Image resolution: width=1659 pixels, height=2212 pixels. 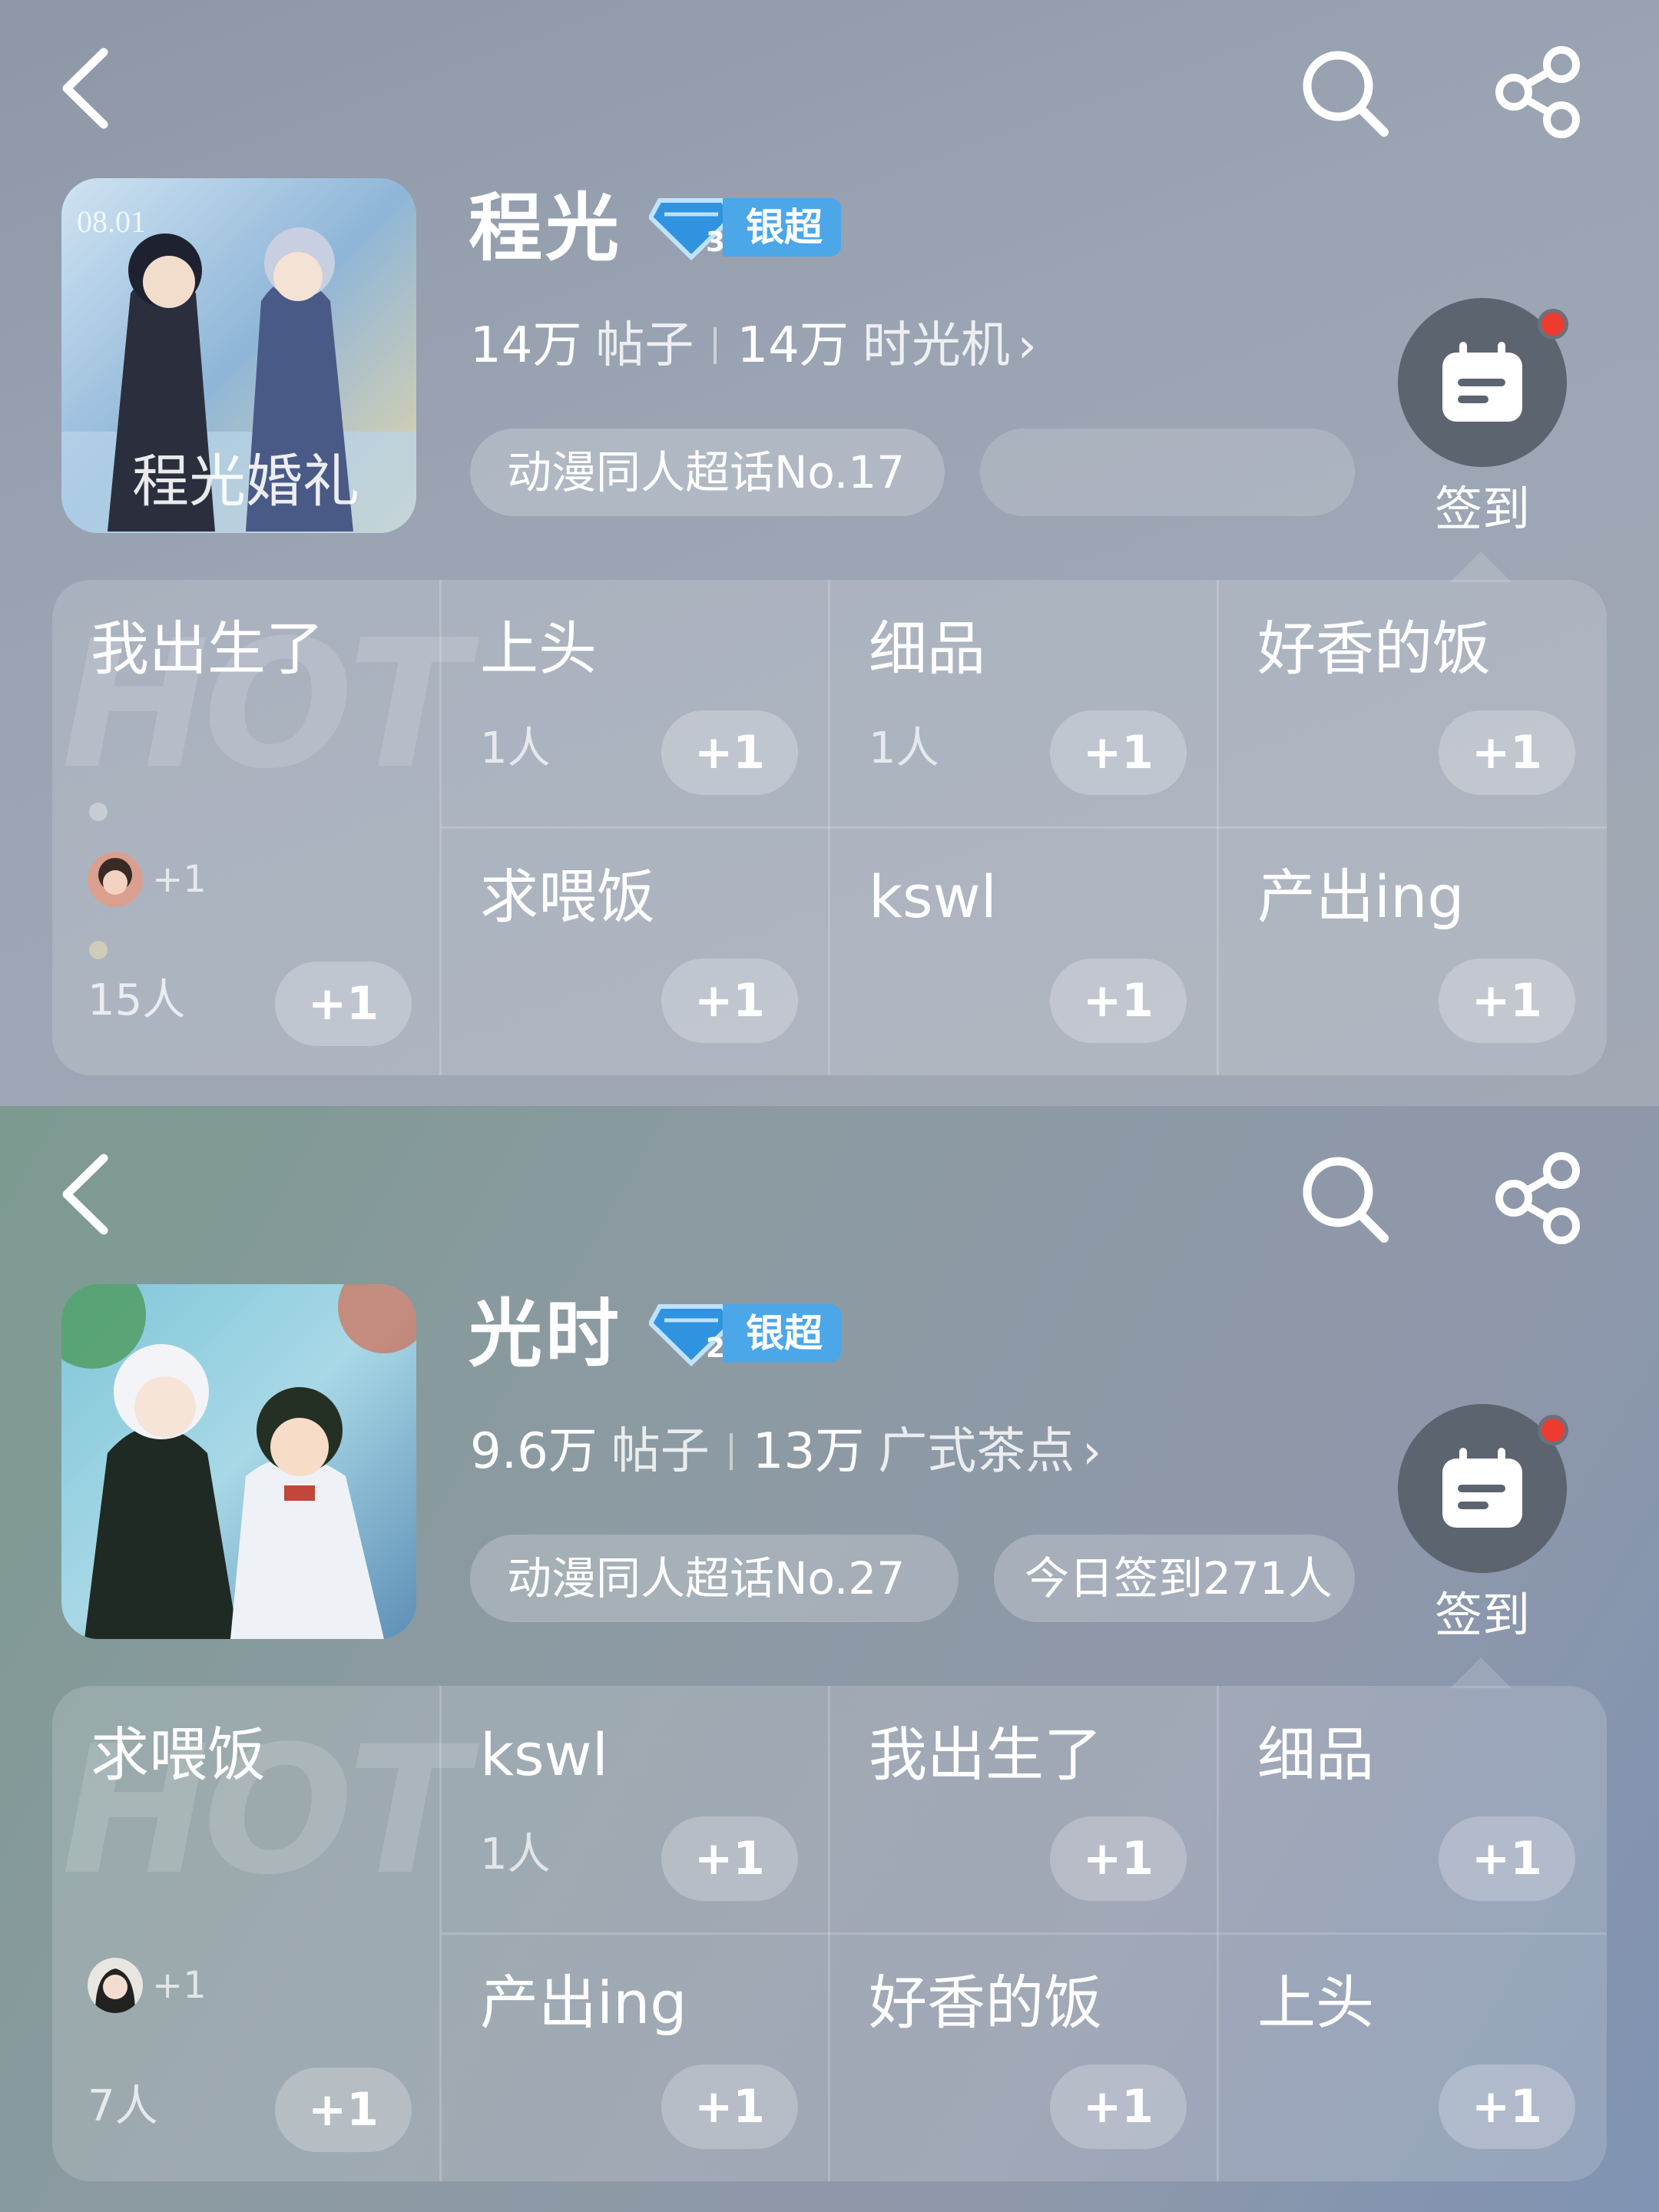 What do you see at coordinates (636, 703) in the screenshot?
I see `hot-cell: 上头 1人 +1` at bounding box center [636, 703].